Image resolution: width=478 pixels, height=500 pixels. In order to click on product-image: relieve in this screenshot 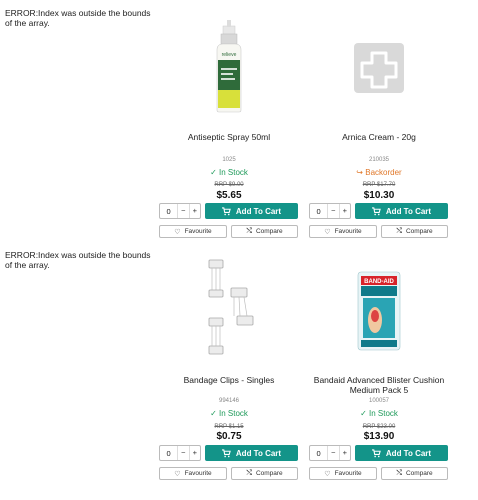, I will do `click(229, 70)`.